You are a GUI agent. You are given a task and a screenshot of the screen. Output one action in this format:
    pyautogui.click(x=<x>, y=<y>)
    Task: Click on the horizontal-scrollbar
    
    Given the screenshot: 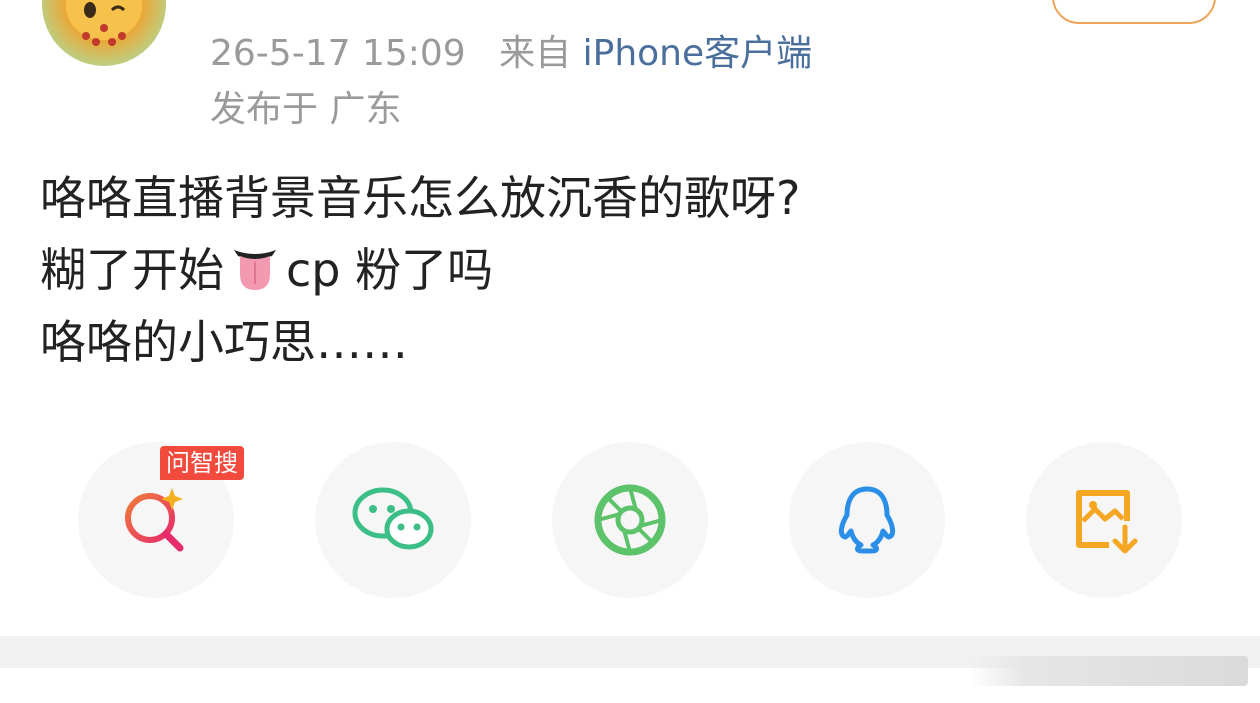 What is the action you would take?
    pyautogui.click(x=1109, y=671)
    